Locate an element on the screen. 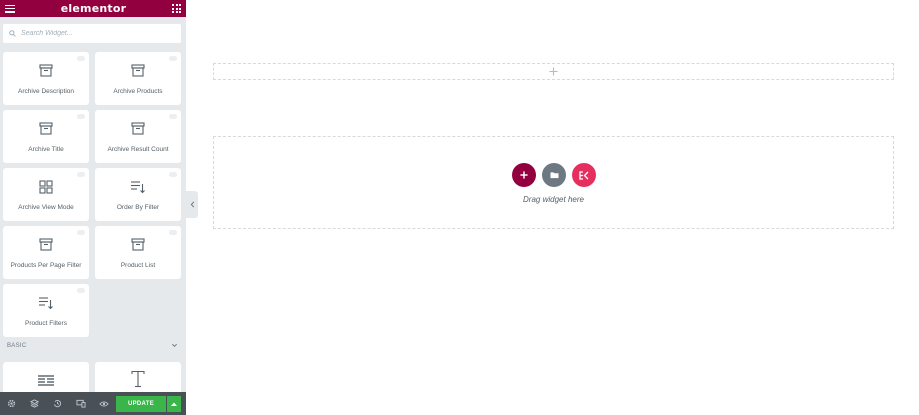 This screenshot has height=415, width=919. widget-label: Archive Result Count is located at coordinates (138, 149).